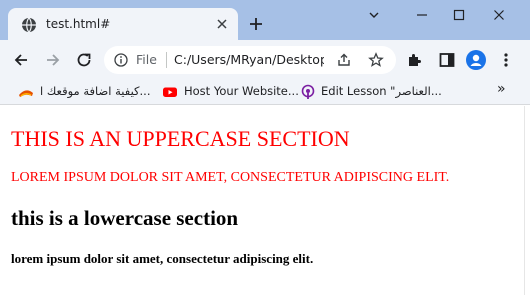 Image resolution: width=530 pixels, height=295 pixels. What do you see at coordinates (78, 24) in the screenshot?
I see `tab-title: test.html#` at bounding box center [78, 24].